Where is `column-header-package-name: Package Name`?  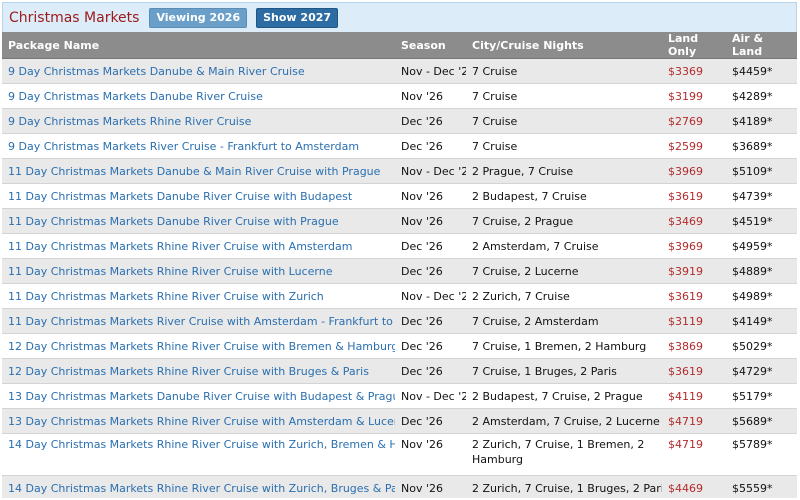 column-header-package-name: Package Name is located at coordinates (198, 45).